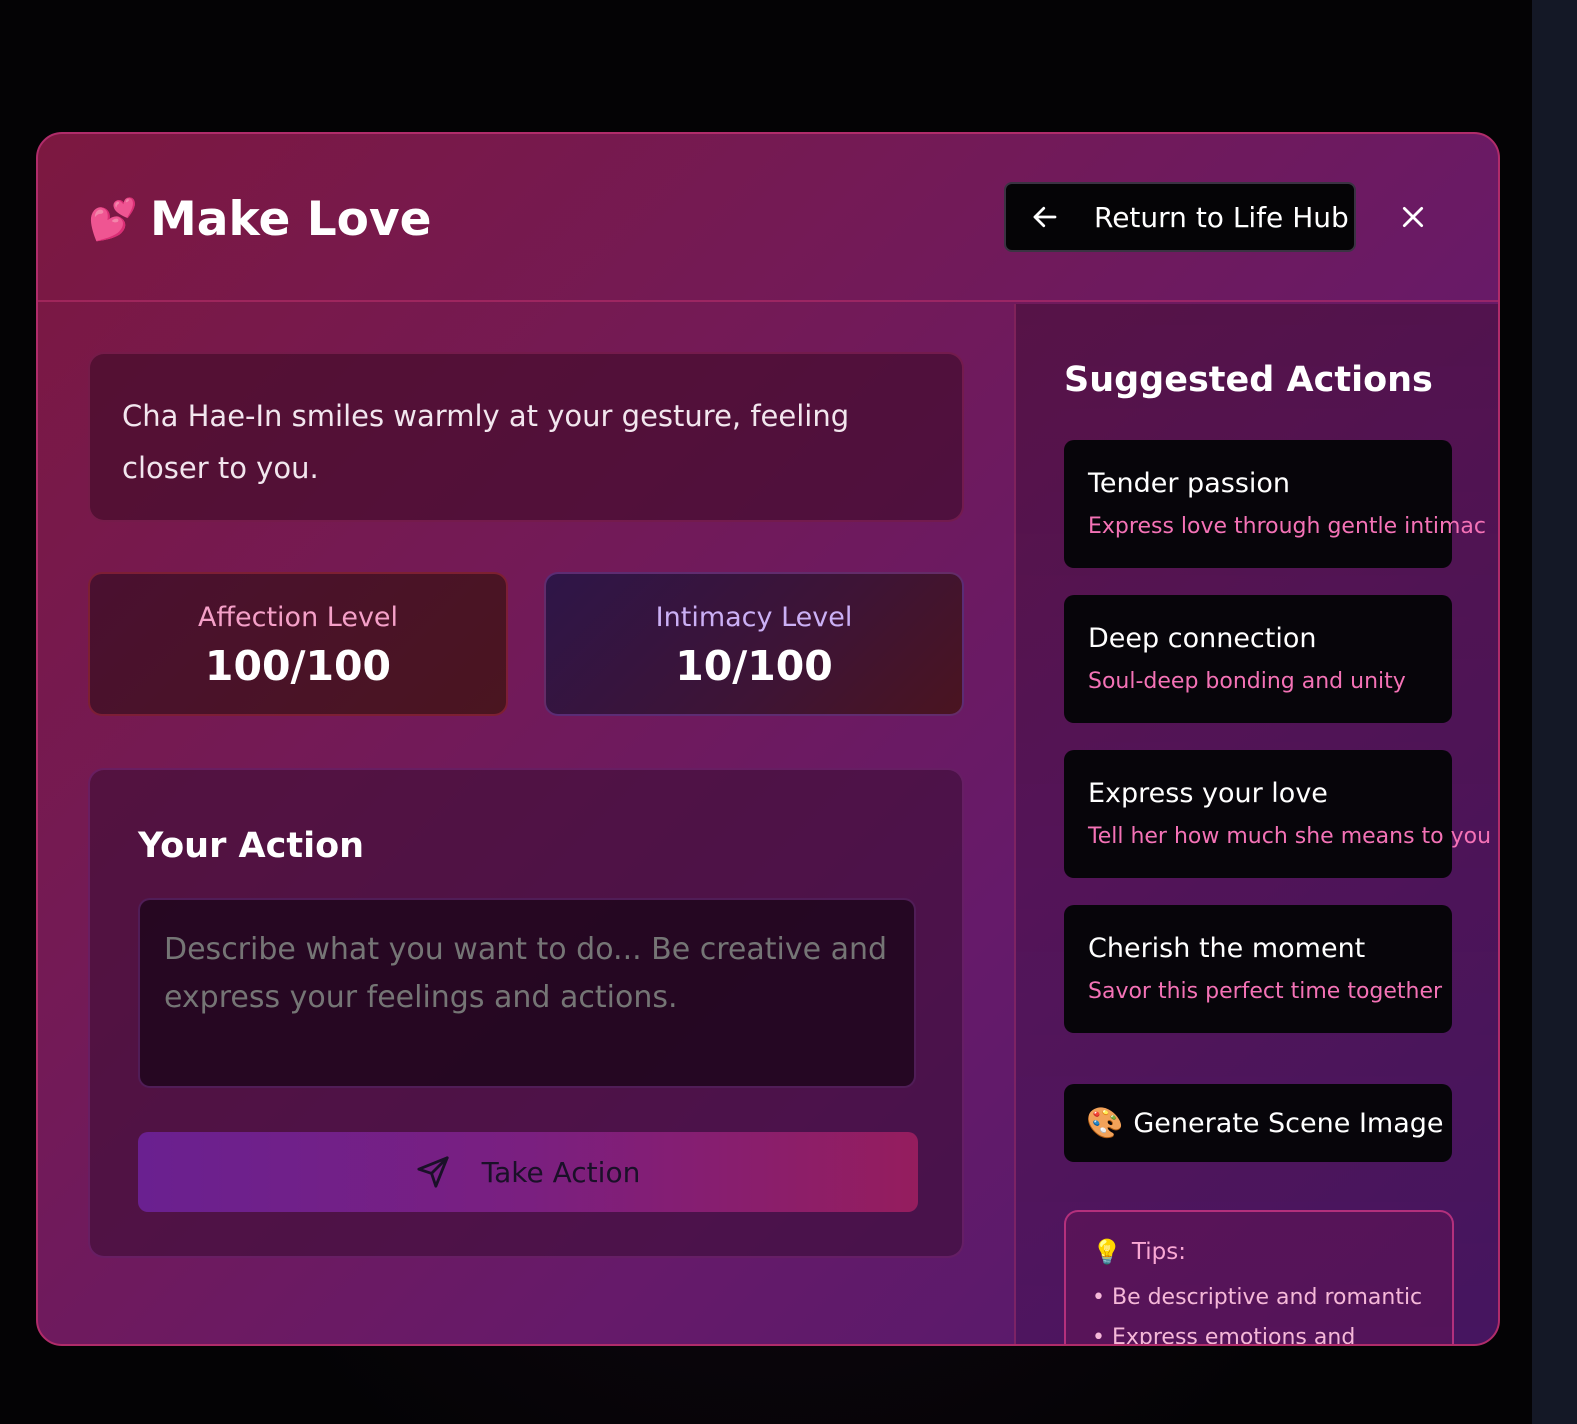  What do you see at coordinates (291, 219) in the screenshot?
I see `modal-title: Make Love` at bounding box center [291, 219].